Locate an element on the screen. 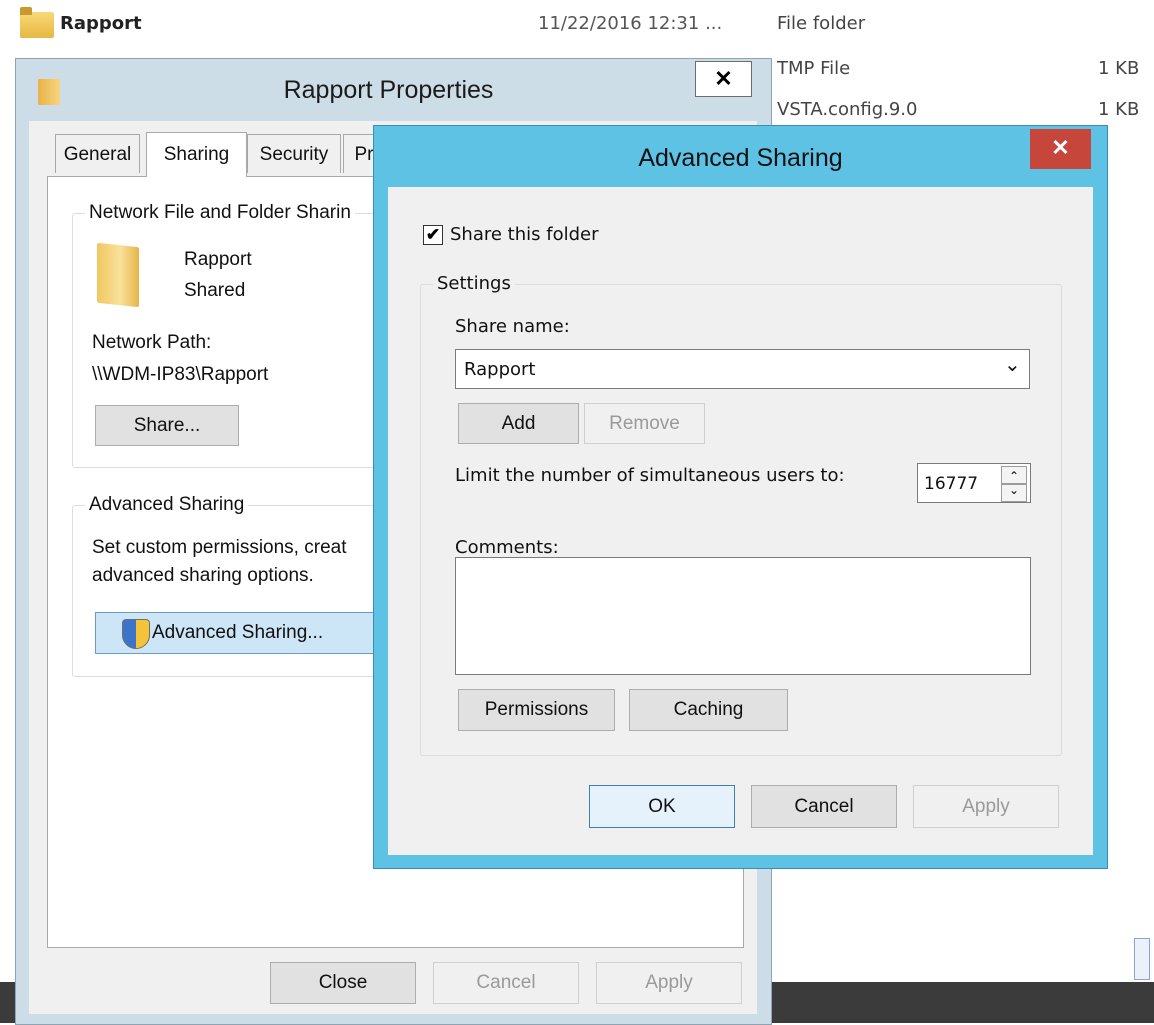  properties-title: Rapport Properties is located at coordinates (388, 90).